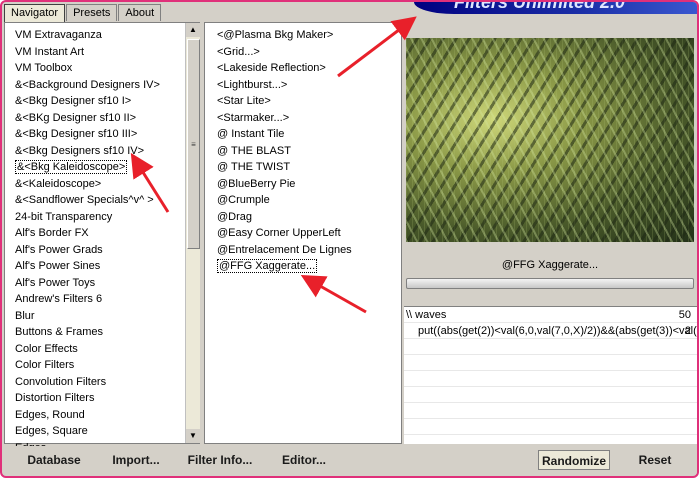  Describe the element at coordinates (102, 349) in the screenshot. I see `category-item: Color Effects` at that location.